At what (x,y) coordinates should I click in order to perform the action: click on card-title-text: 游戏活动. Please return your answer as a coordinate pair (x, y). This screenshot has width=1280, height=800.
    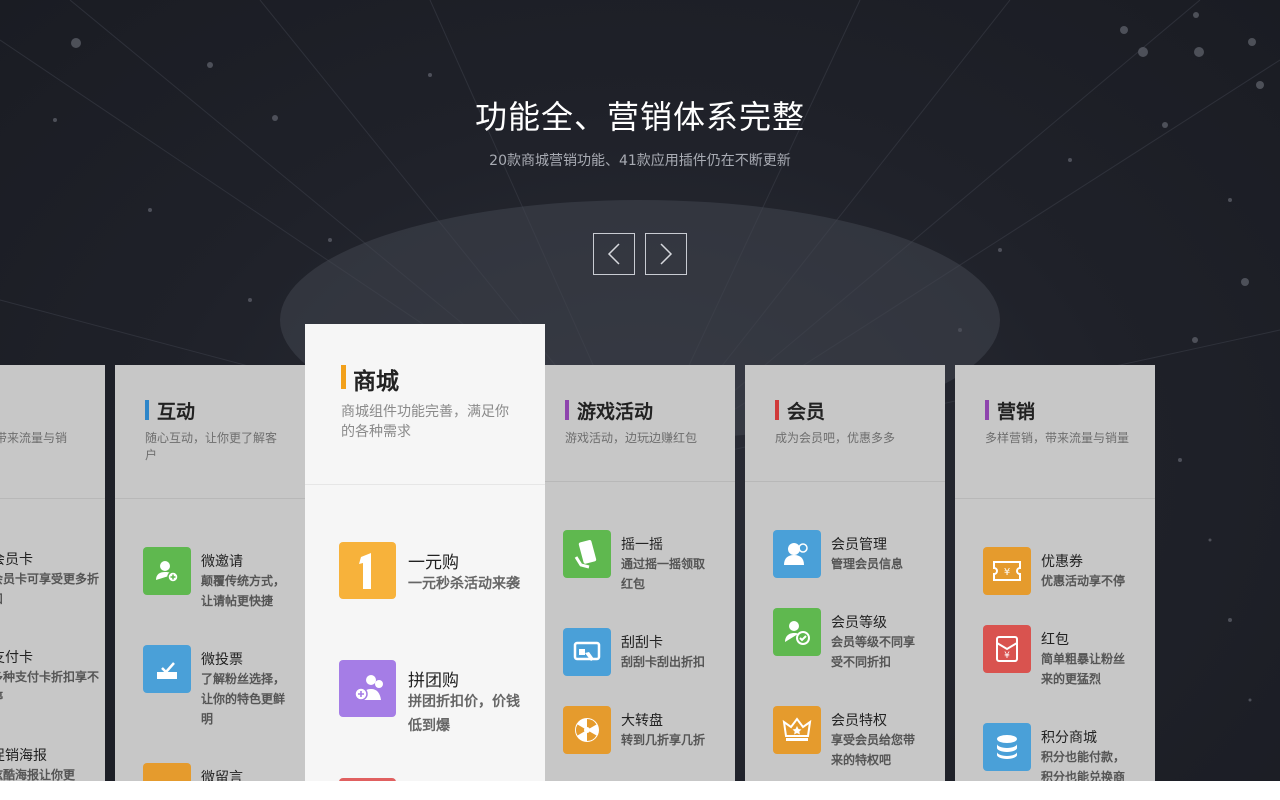
    Looking at the image, I should click on (615, 412).